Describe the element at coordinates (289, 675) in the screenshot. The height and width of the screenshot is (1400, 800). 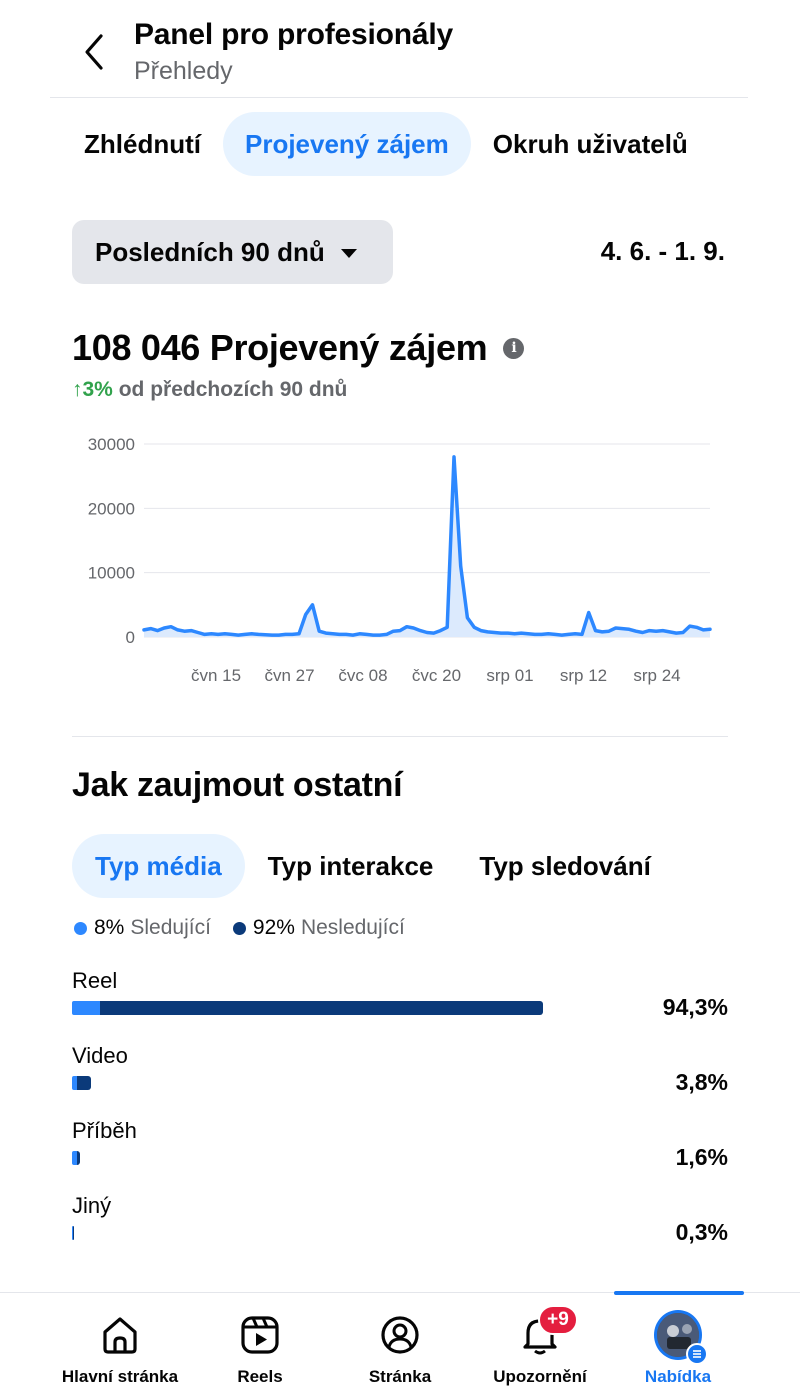
I see `x-tick-label: čvn 27` at that location.